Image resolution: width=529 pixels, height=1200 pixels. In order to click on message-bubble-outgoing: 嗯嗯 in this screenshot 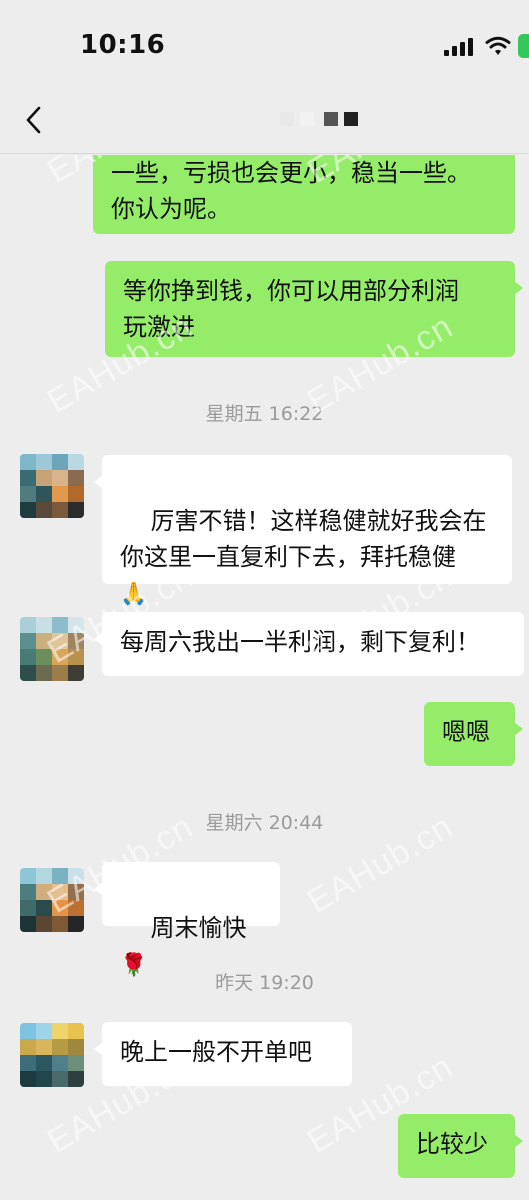, I will do `click(473, 734)`.